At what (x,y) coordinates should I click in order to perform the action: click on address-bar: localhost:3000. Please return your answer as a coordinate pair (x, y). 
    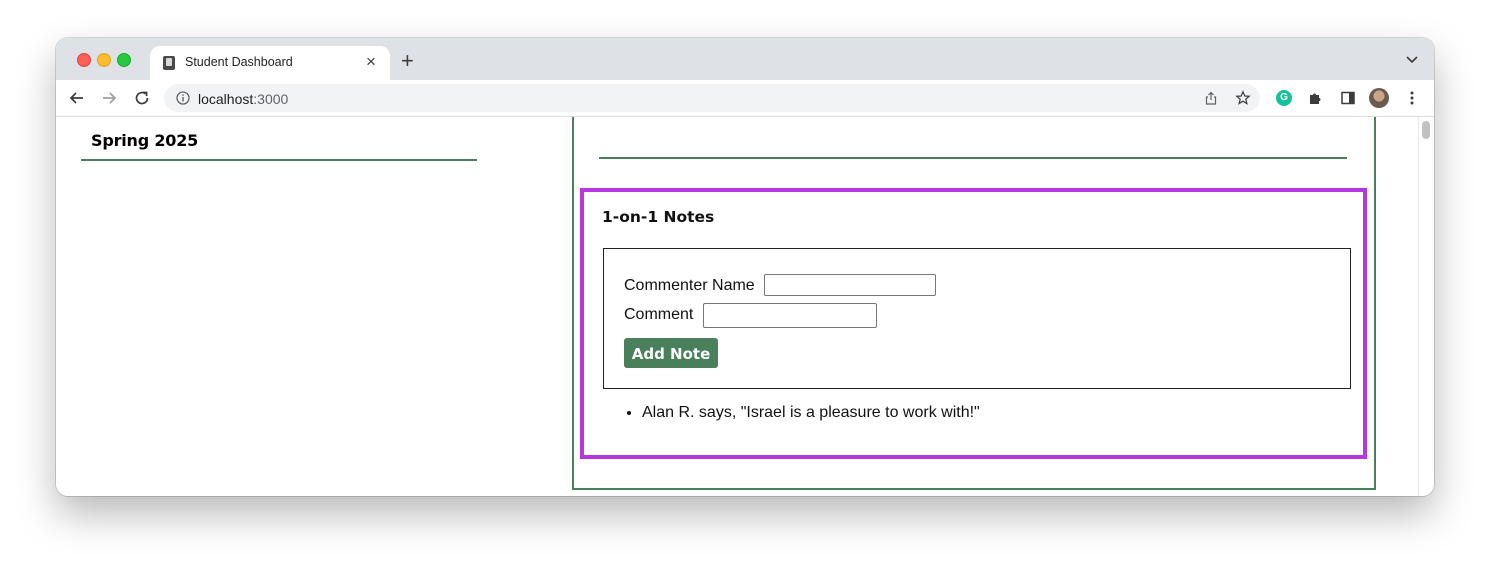
    Looking at the image, I should click on (712, 98).